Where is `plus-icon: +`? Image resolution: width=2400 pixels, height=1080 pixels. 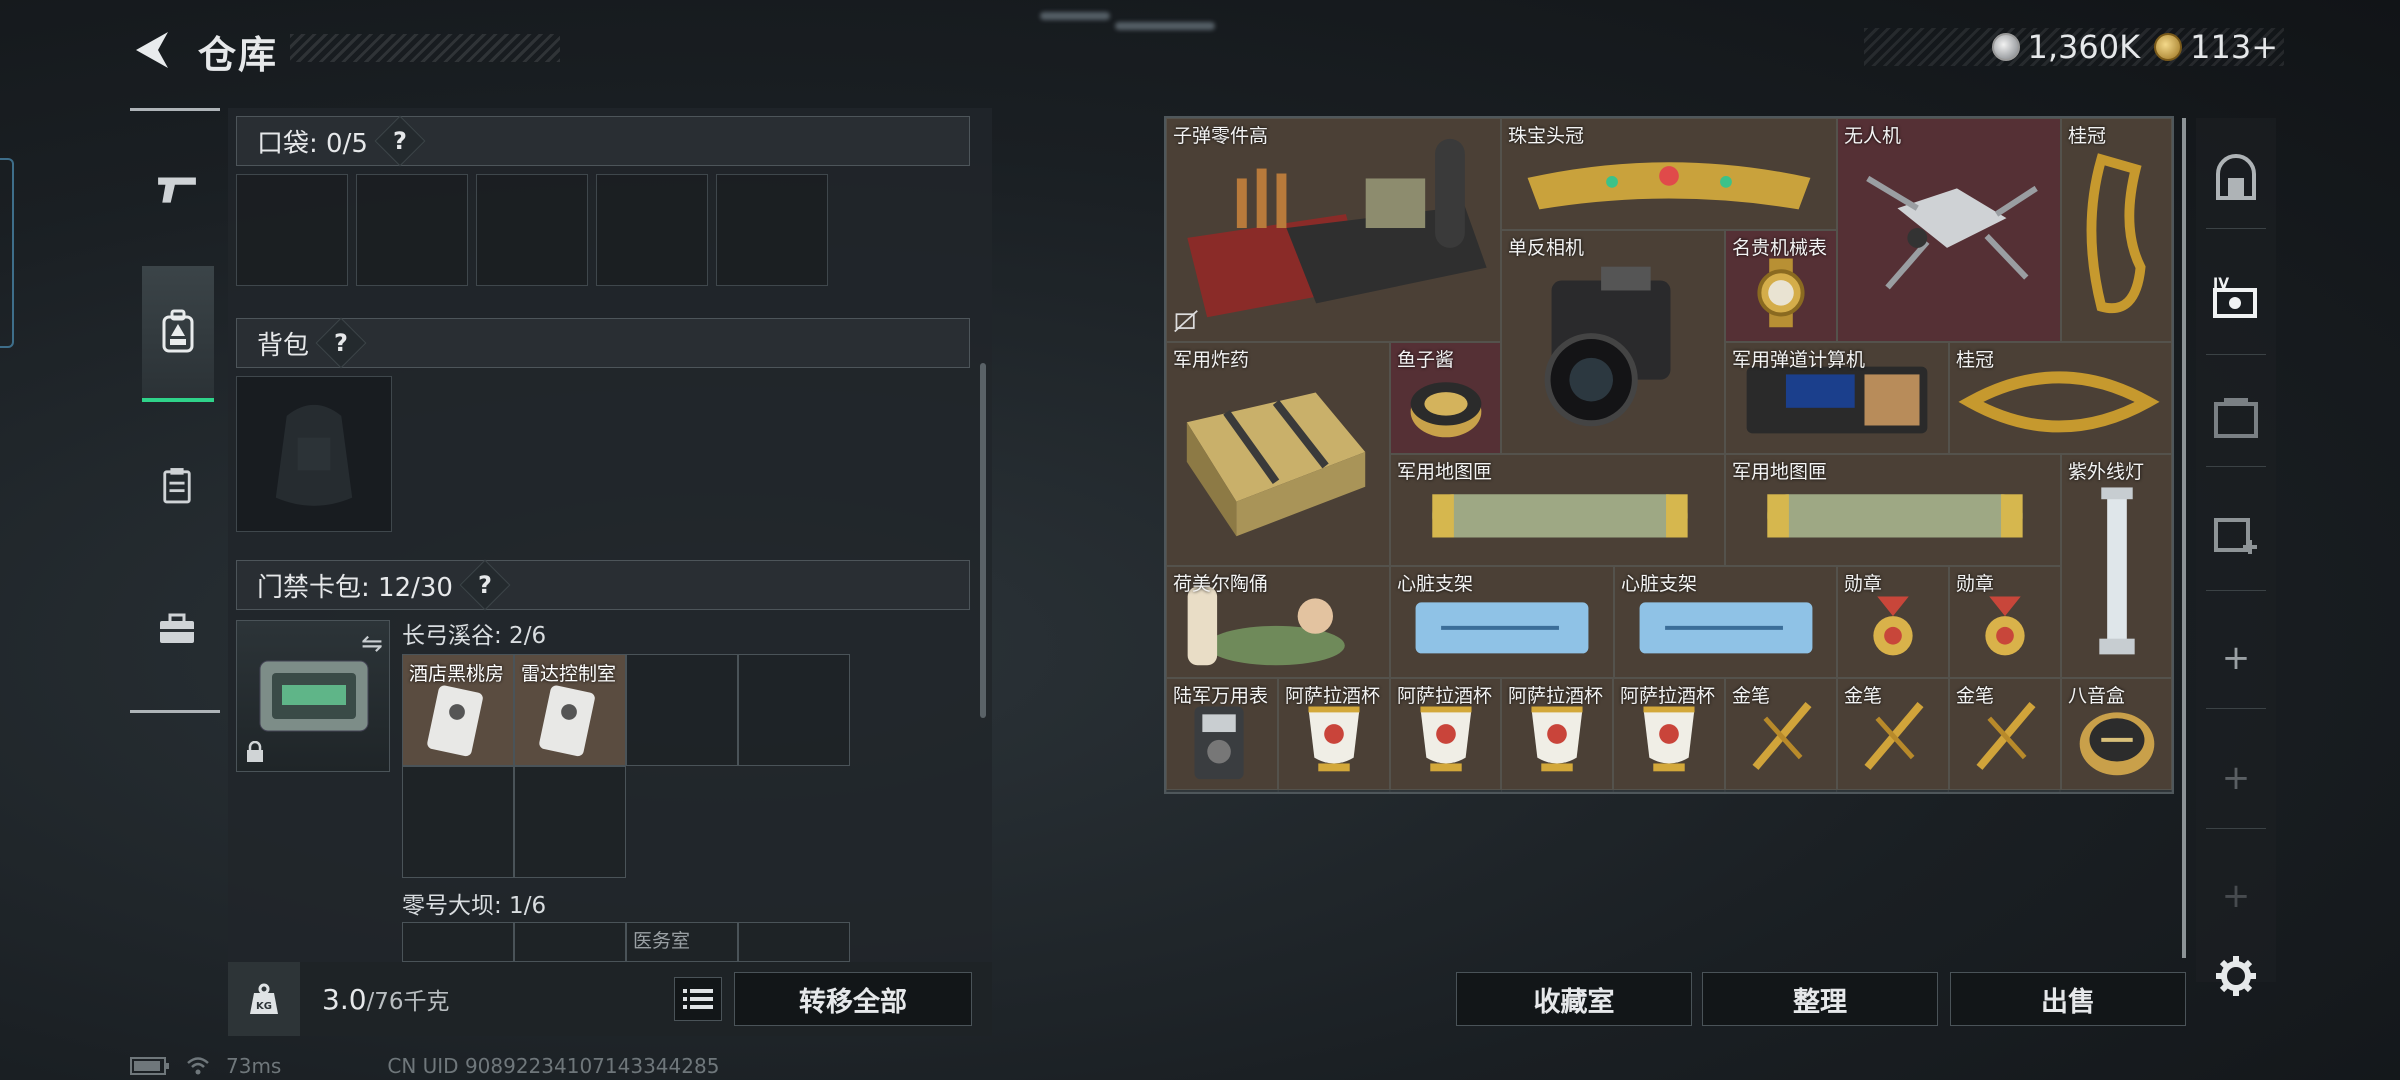 plus-icon: + is located at coordinates (2236, 778).